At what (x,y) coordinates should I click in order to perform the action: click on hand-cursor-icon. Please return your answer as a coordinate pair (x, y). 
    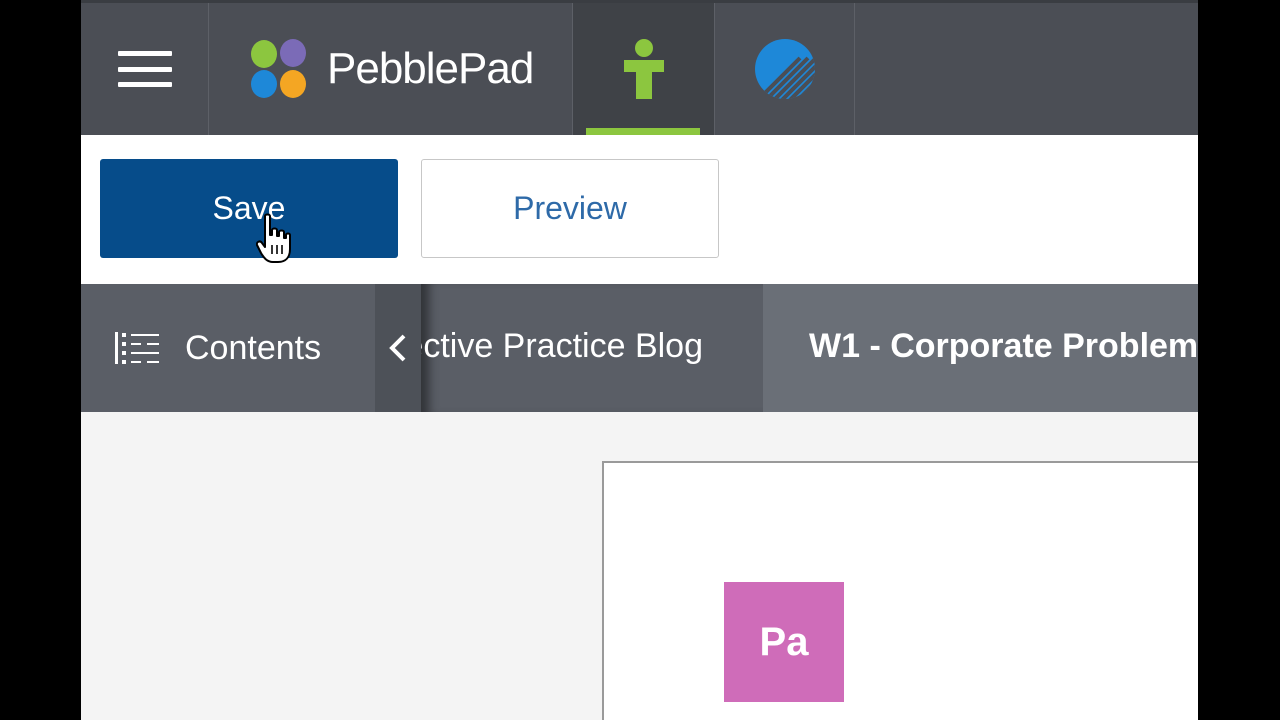
    Looking at the image, I should click on (273, 238).